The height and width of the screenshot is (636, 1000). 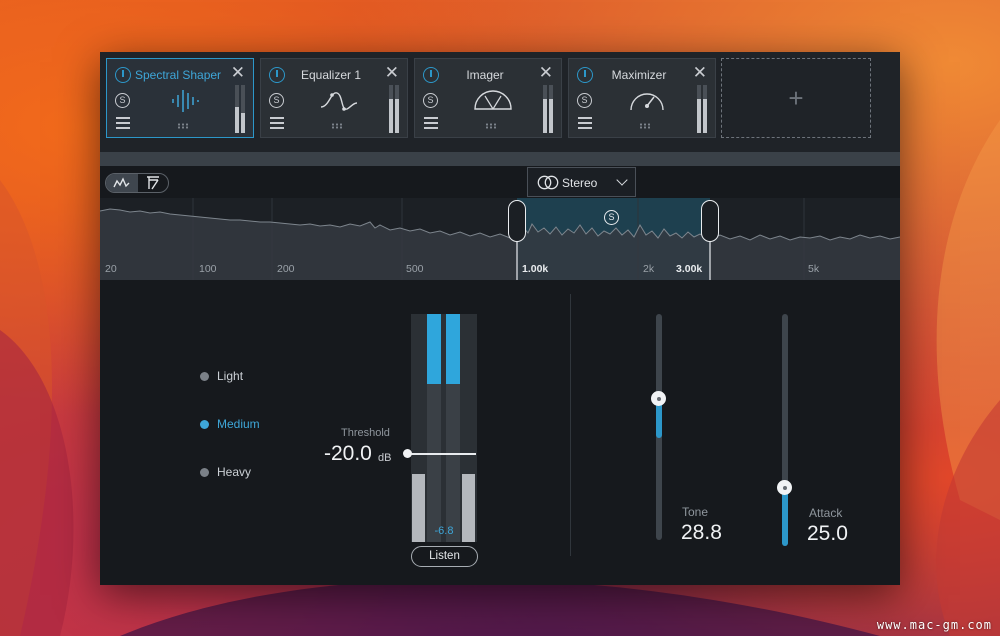 I want to click on attack-value: 25.0, so click(x=827, y=534).